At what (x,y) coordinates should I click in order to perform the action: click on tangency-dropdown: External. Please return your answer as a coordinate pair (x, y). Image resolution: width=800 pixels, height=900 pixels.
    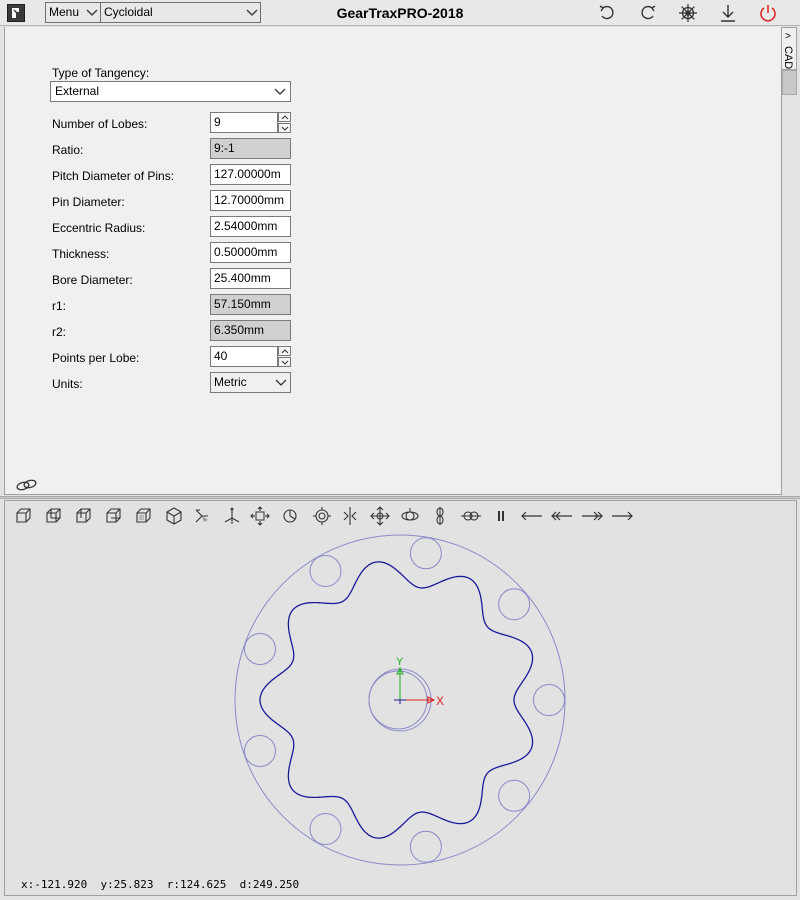
    Looking at the image, I should click on (170, 91).